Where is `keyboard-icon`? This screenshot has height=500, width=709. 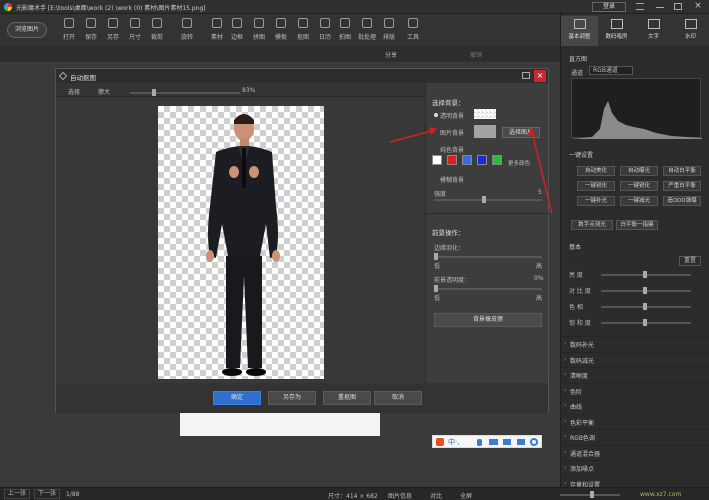 keyboard-icon is located at coordinates (493, 442).